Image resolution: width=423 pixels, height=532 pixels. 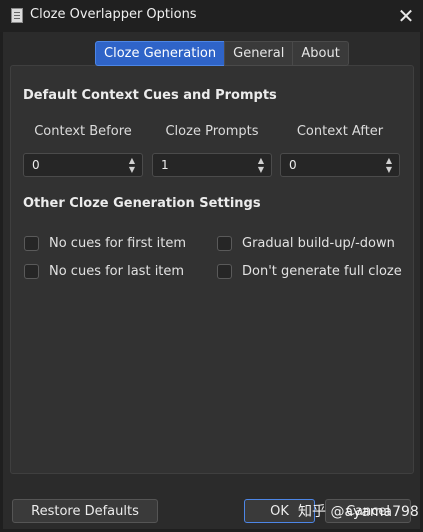 I want to click on restore-defaults-button: Restore Defaults, so click(x=85, y=511).